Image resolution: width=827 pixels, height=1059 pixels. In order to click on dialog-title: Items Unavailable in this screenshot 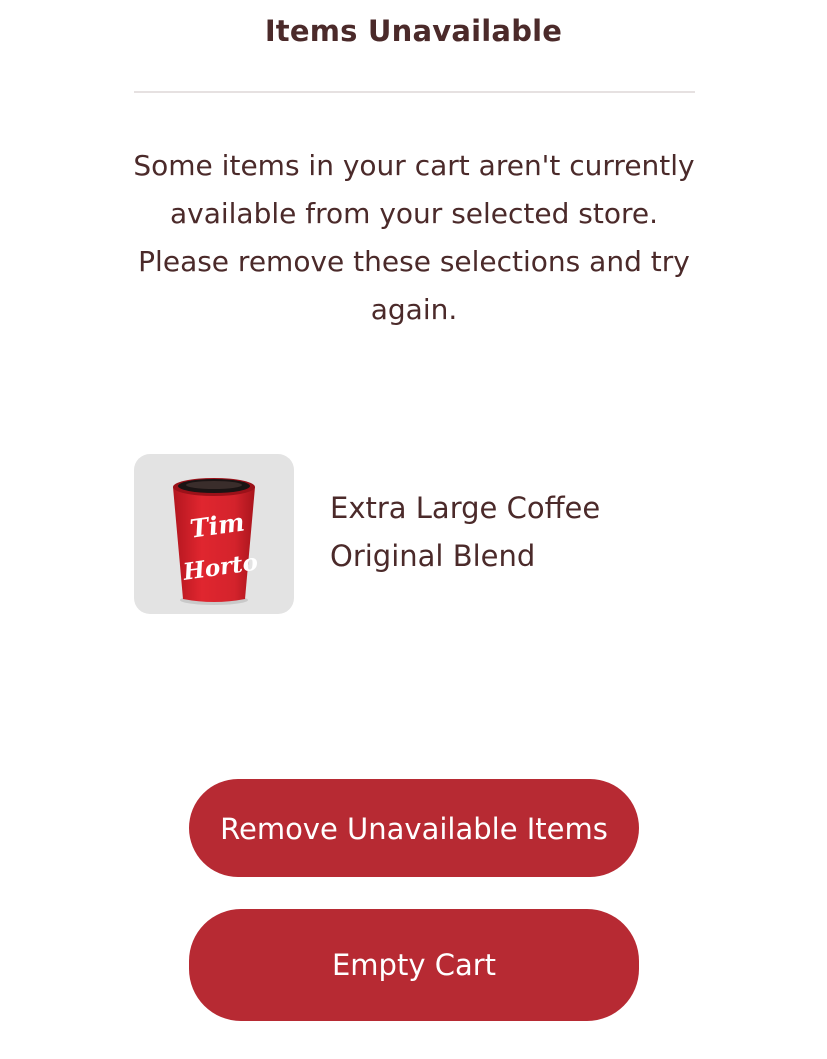, I will do `click(413, 31)`.